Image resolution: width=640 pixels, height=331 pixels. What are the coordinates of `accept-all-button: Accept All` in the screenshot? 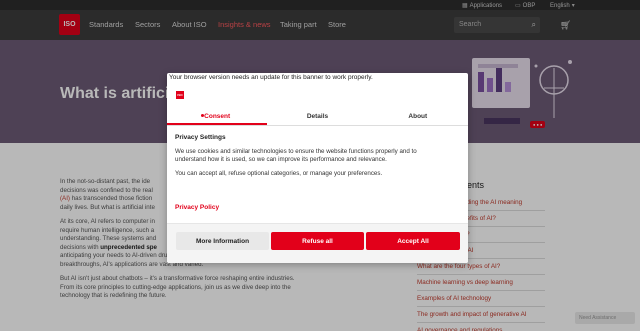 It's located at (413, 241).